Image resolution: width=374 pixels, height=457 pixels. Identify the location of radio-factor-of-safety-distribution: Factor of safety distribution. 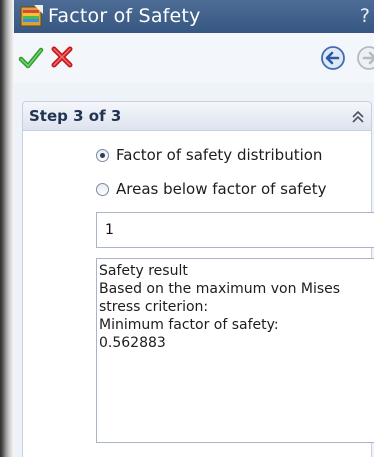
(209, 155).